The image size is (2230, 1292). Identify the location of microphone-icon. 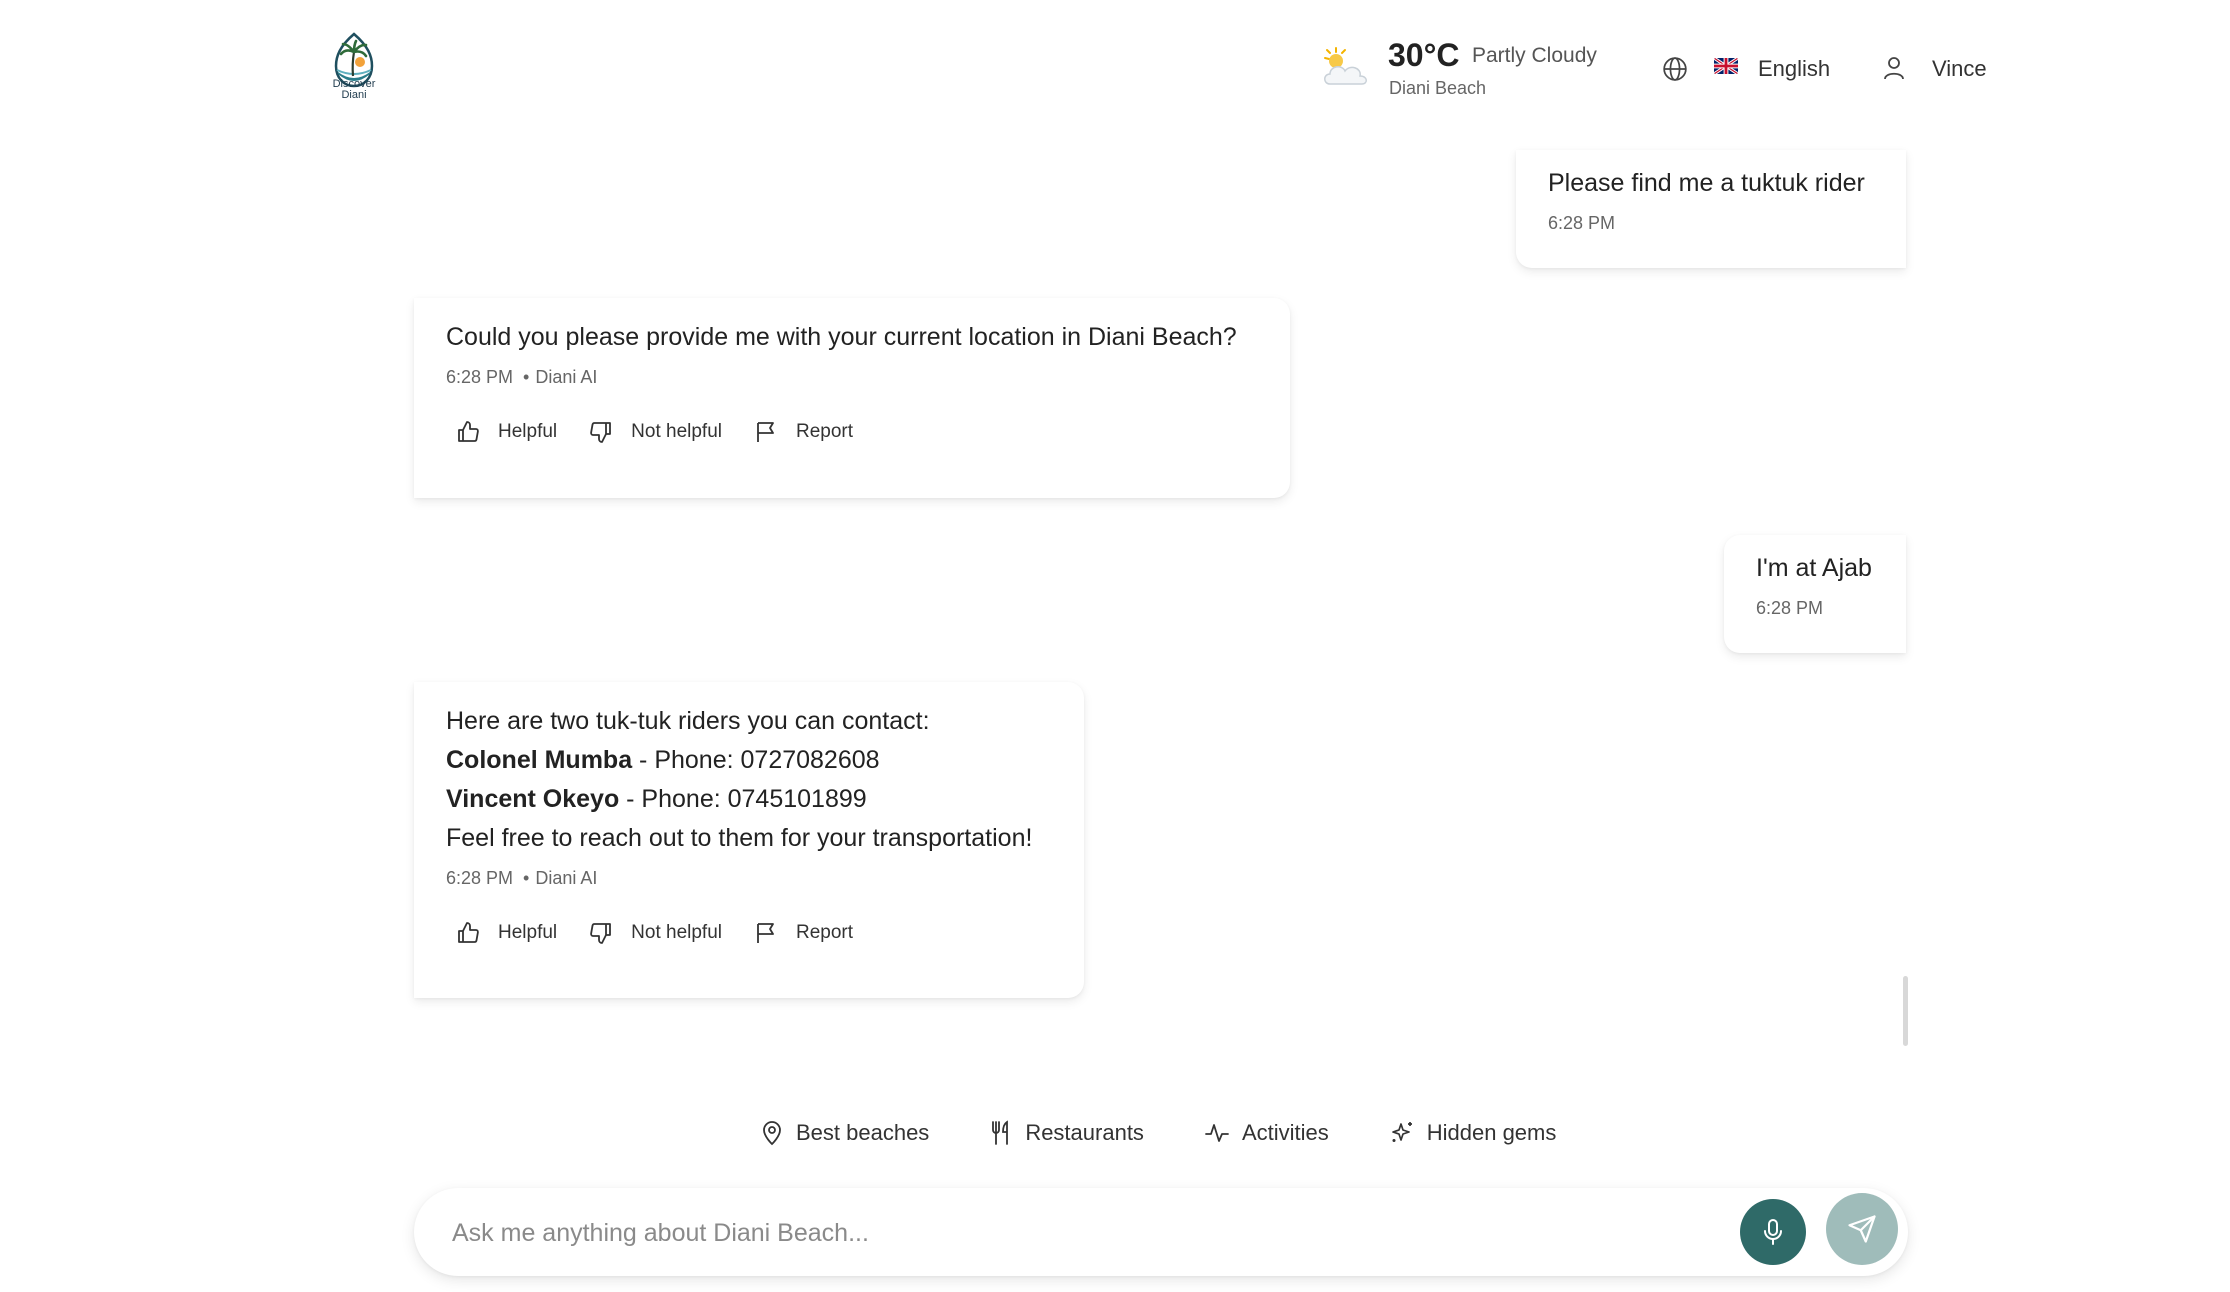
(1773, 1232).